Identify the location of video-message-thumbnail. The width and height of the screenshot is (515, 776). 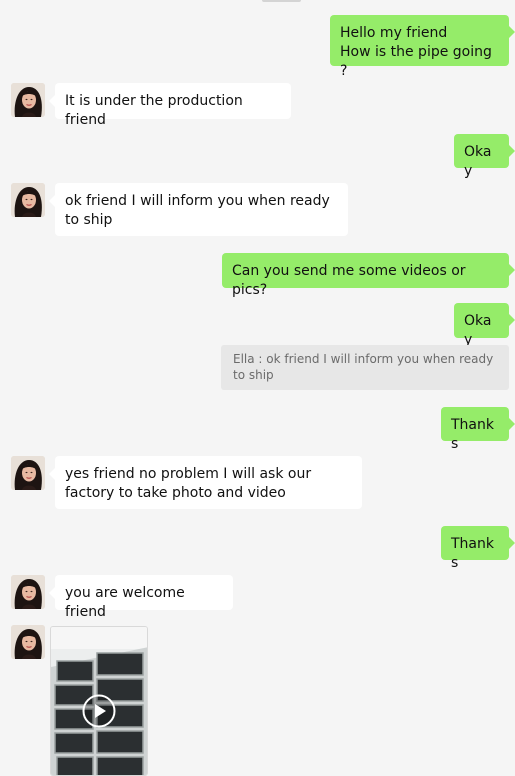
(99, 701).